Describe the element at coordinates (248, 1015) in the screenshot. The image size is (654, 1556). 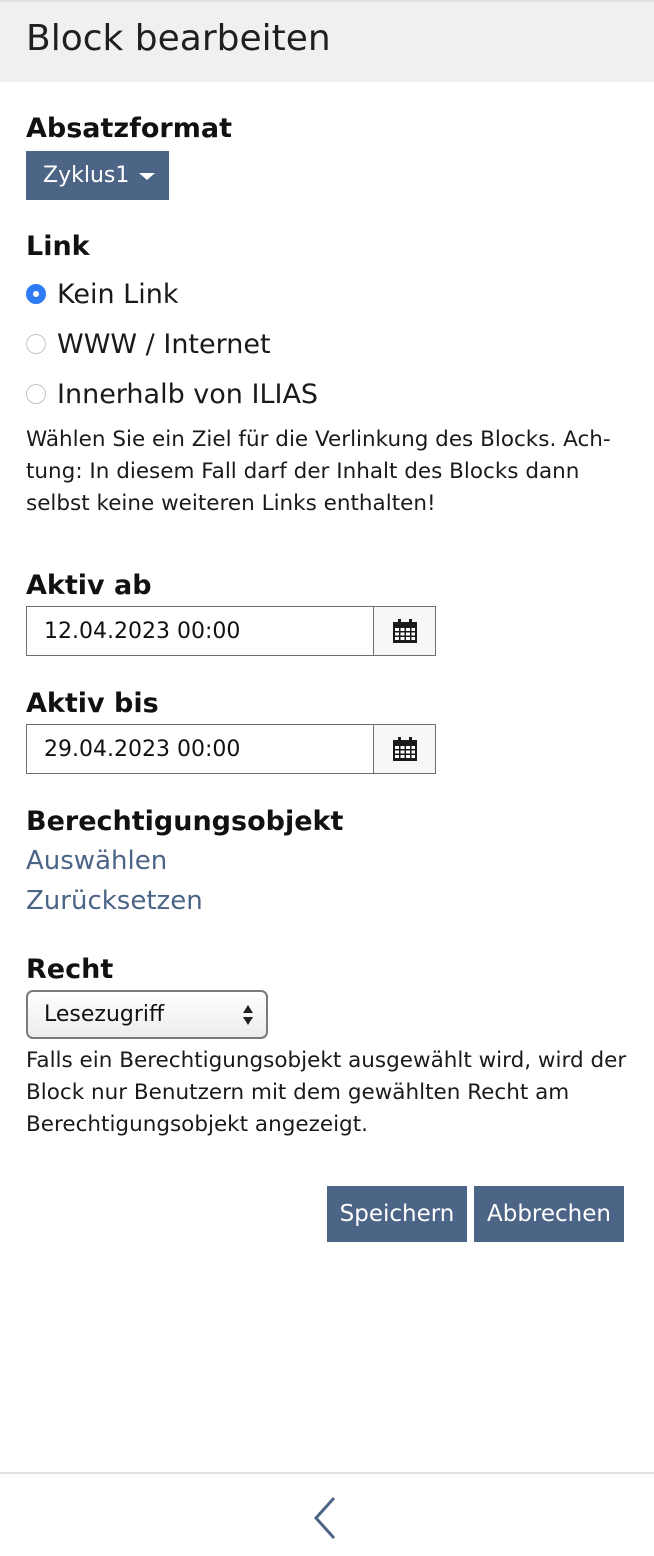
I see `select-arrows-icon` at that location.